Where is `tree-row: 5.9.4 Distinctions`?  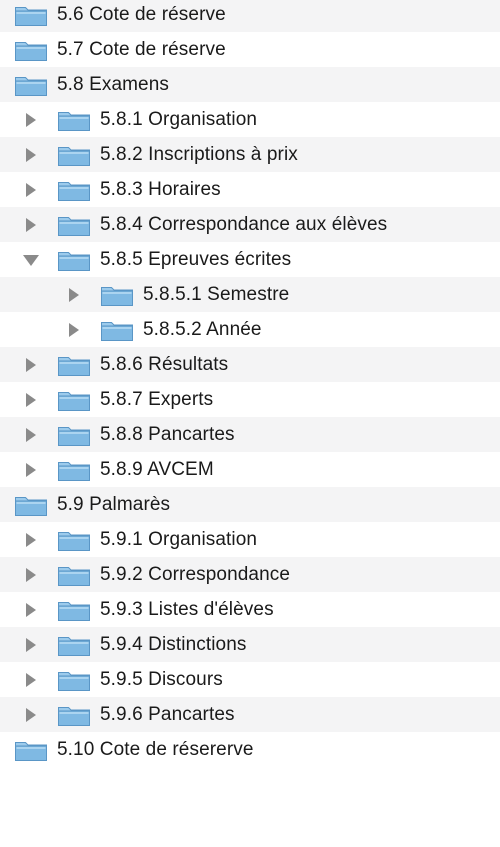 tree-row: 5.9.4 Distinctions is located at coordinates (250, 644).